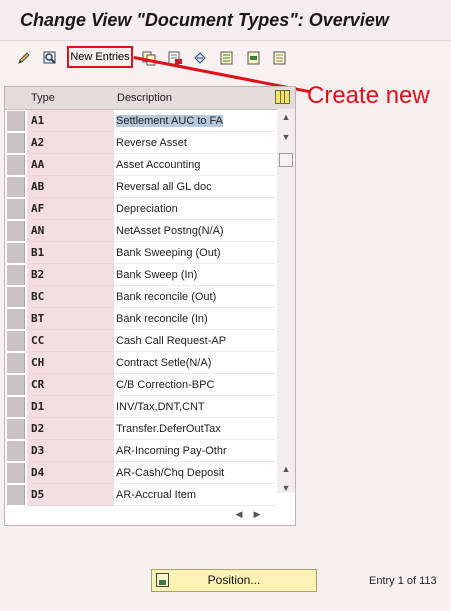 This screenshot has width=451, height=611. I want to click on cell-description: AR-Incoming Pay-Othr, so click(194, 451).